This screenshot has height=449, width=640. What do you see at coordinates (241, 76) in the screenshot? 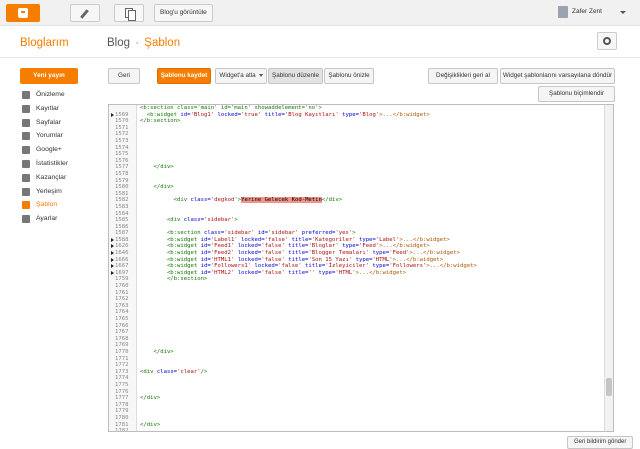
I see `widget-jump-dropdown: Widget'a atla` at bounding box center [241, 76].